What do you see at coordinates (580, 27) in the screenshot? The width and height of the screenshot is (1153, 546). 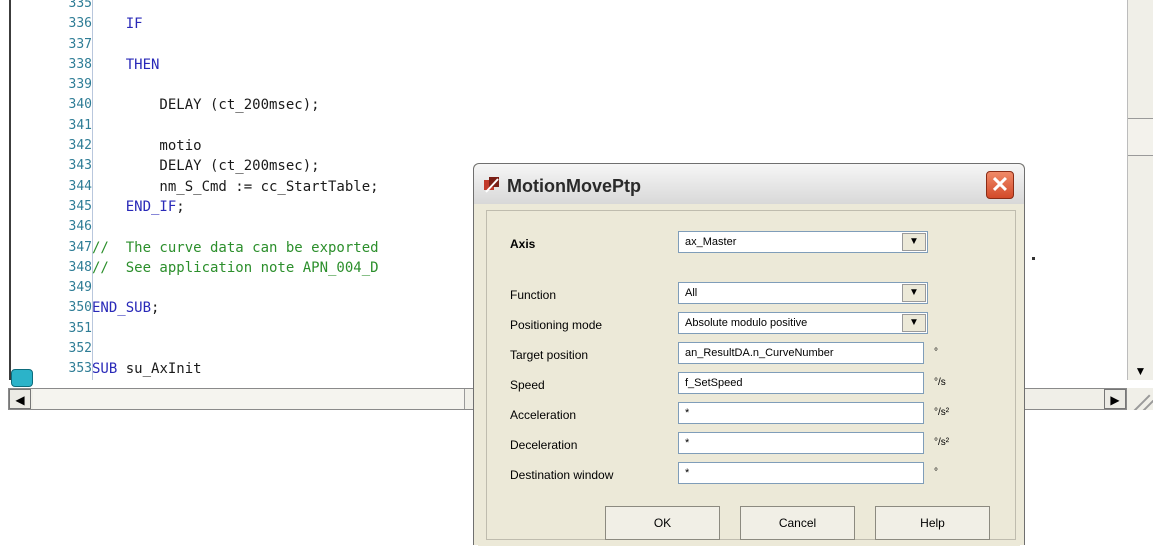 I see `code-line: 336 IF` at bounding box center [580, 27].